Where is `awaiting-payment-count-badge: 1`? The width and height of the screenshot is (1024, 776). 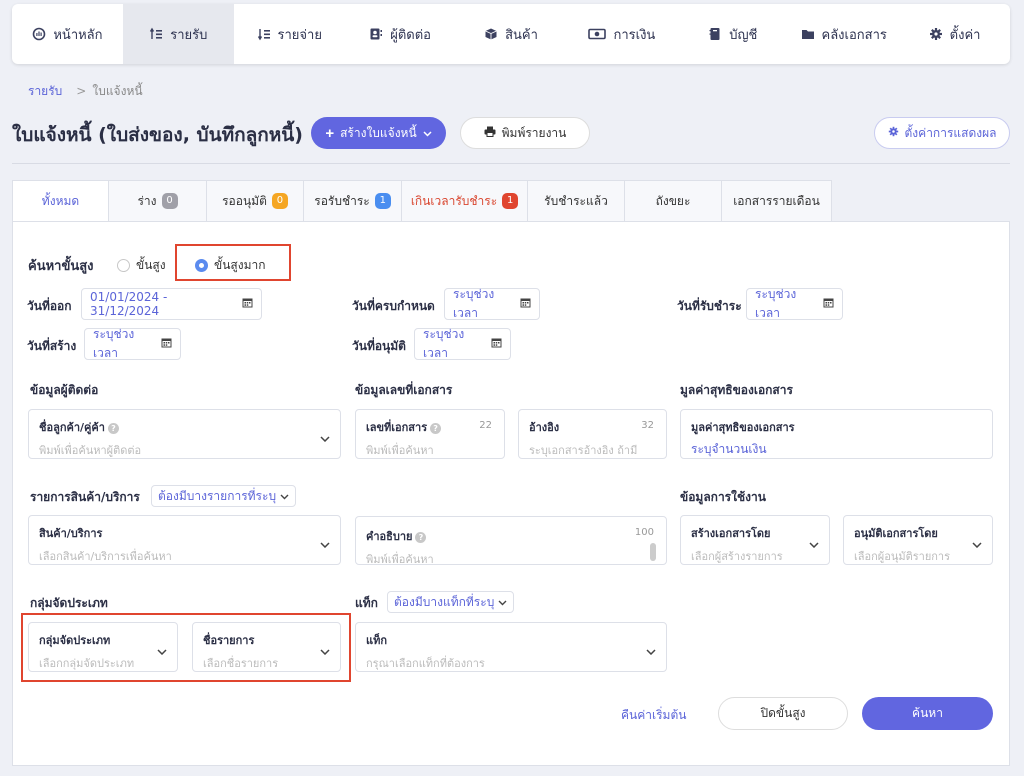
awaiting-payment-count-badge: 1 is located at coordinates (382, 201).